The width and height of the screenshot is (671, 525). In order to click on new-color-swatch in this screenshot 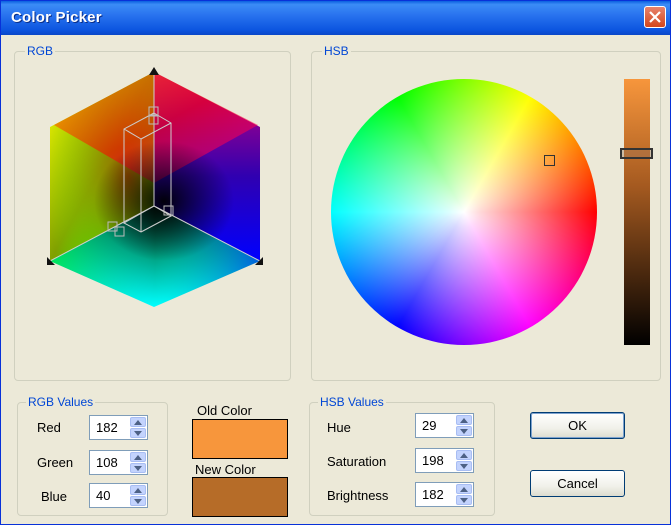, I will do `click(240, 497)`.